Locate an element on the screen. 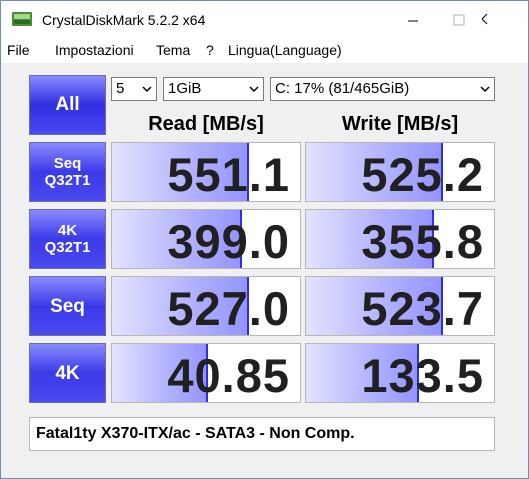 This screenshot has width=529, height=479. all-button: All is located at coordinates (67, 105).